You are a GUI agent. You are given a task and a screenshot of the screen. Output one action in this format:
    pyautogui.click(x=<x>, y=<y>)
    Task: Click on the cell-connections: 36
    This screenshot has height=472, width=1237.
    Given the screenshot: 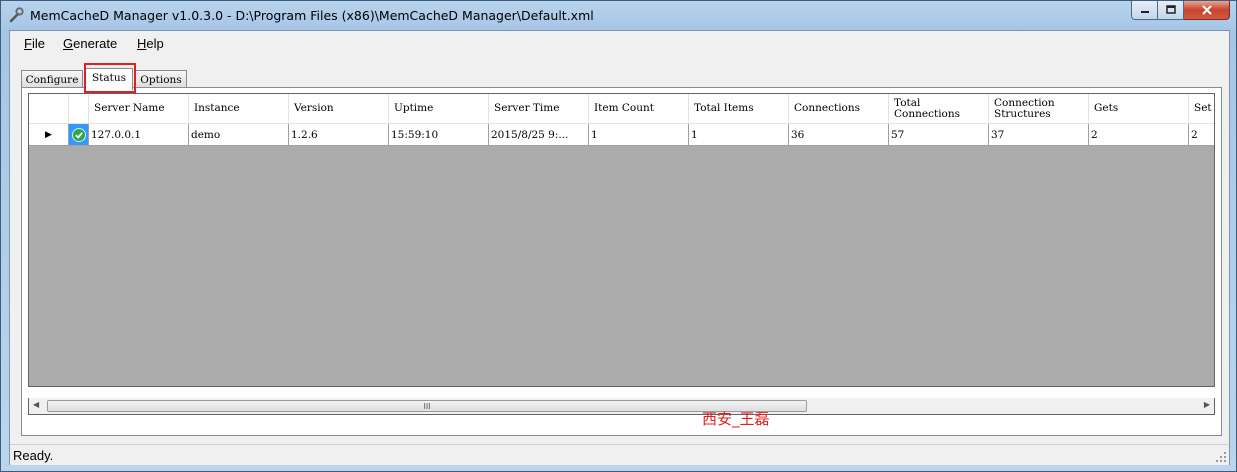 What is the action you would take?
    pyautogui.click(x=839, y=135)
    